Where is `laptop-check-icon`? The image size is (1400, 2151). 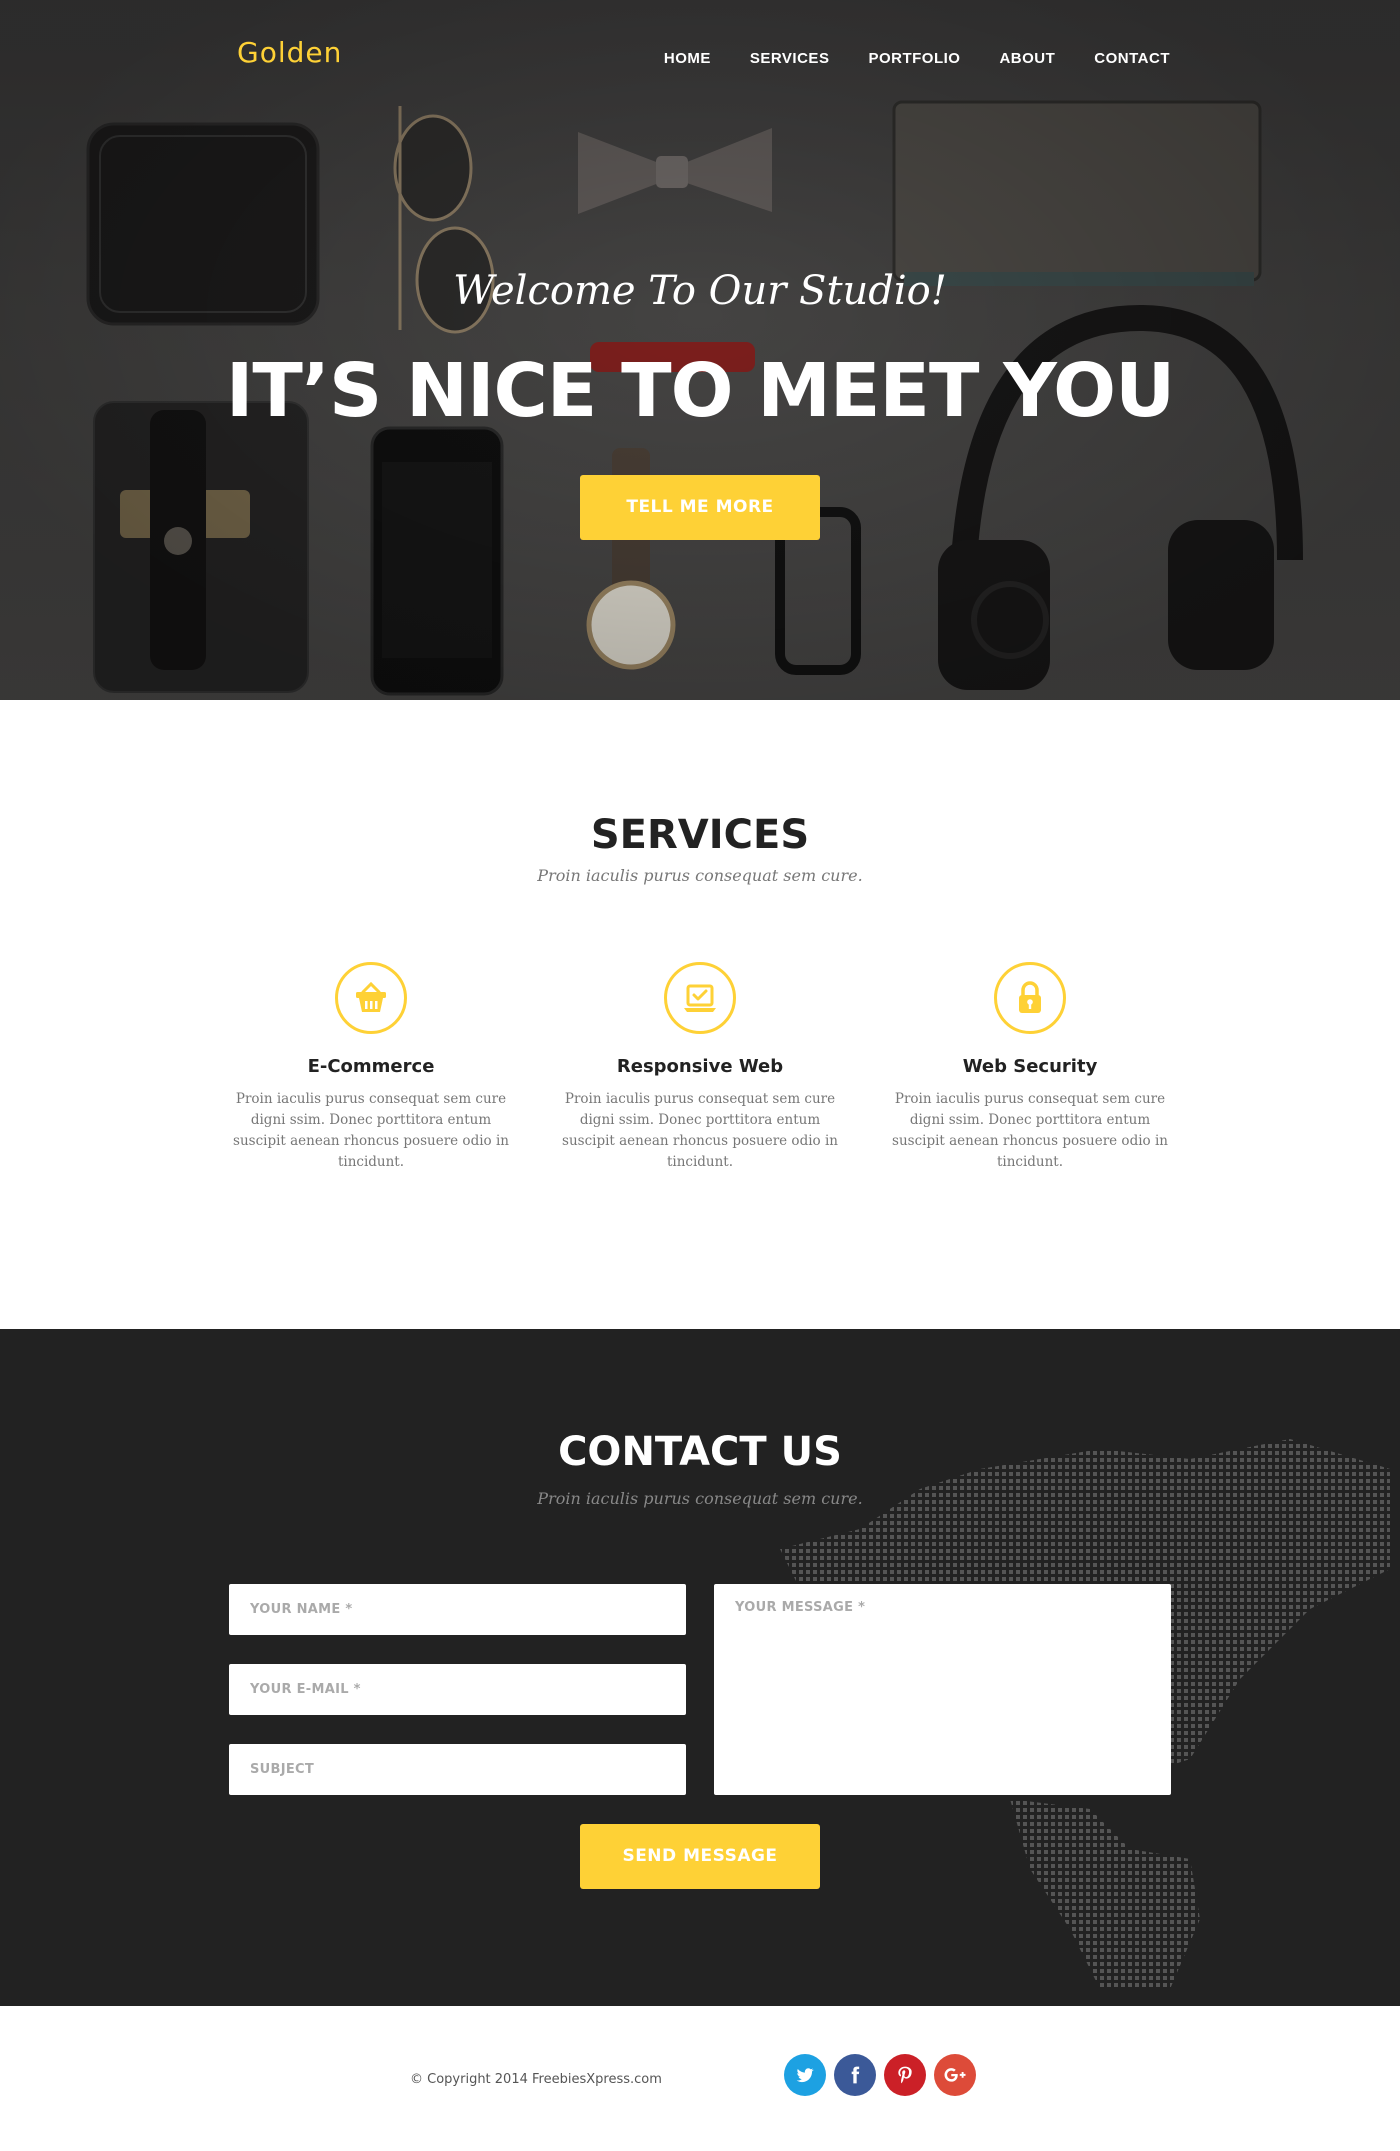
laptop-check-icon is located at coordinates (700, 998).